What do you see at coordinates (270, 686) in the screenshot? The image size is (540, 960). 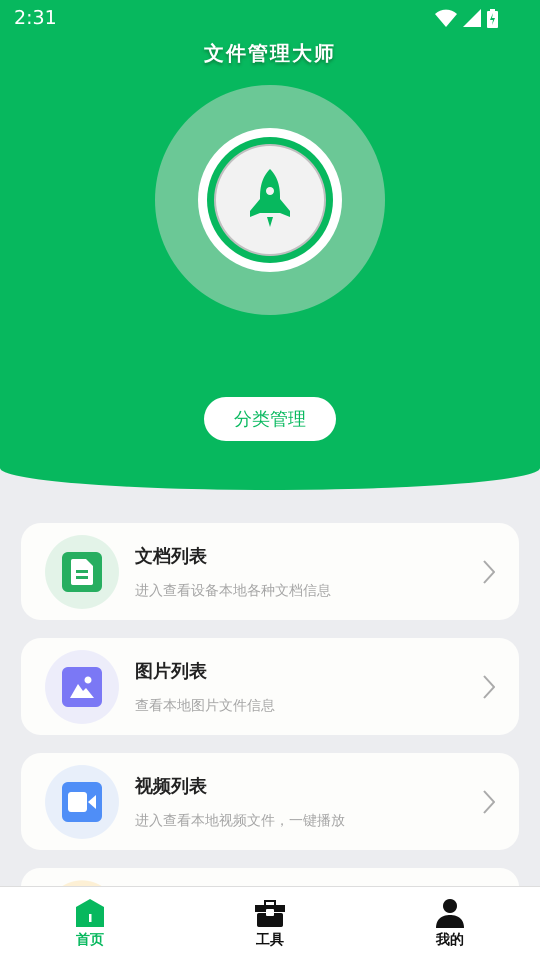 I see `list-card: 图片列表 查看本地图片文件信息` at bounding box center [270, 686].